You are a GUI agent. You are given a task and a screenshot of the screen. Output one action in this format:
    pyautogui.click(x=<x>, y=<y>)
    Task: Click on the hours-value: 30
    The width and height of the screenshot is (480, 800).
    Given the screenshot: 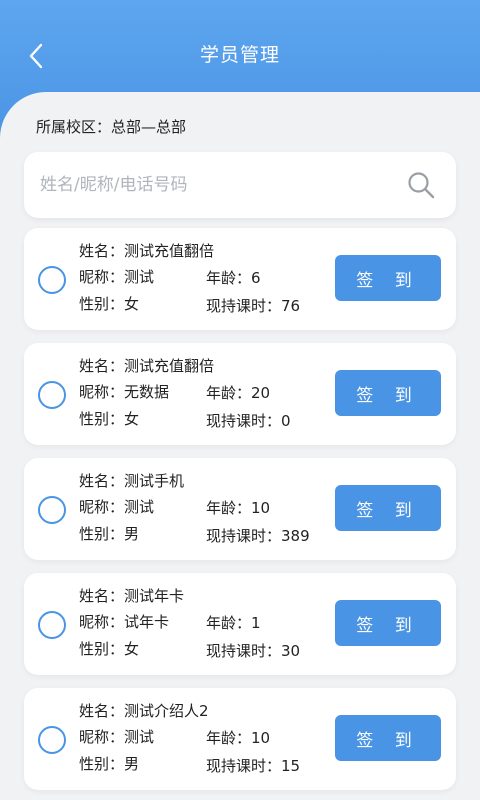 What is the action you would take?
    pyautogui.click(x=291, y=651)
    